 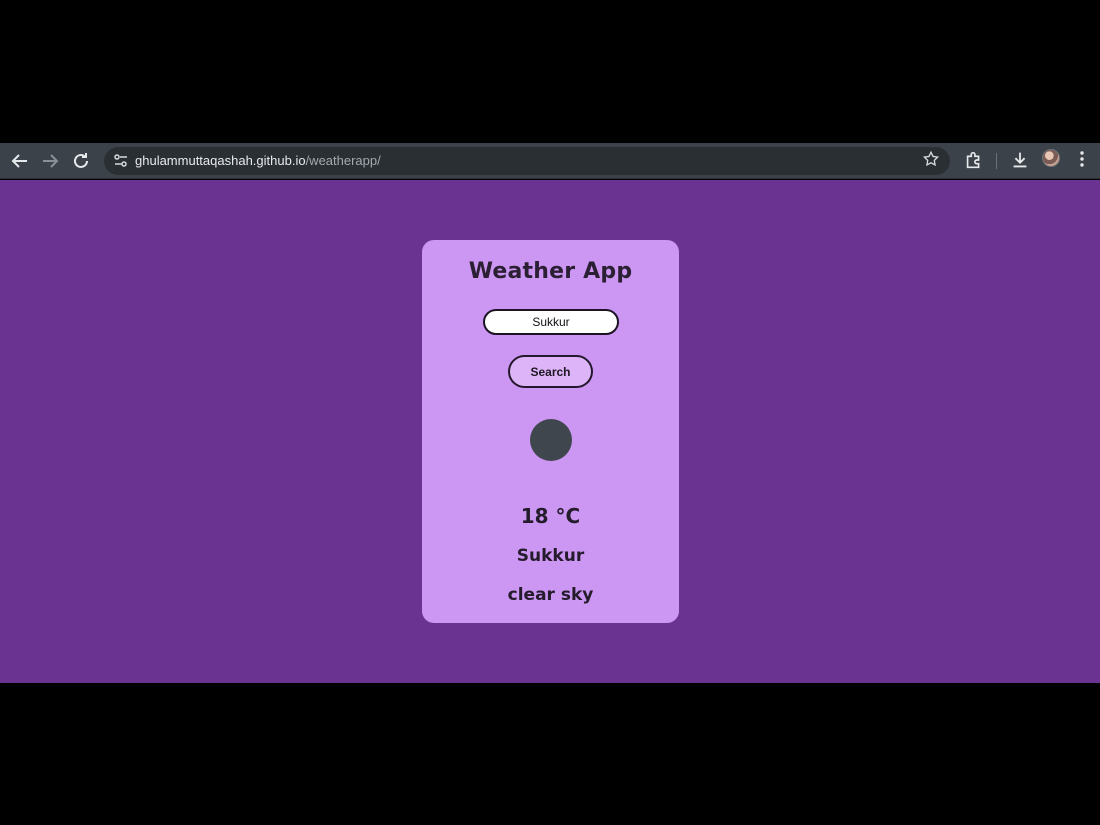 What do you see at coordinates (931, 158) in the screenshot?
I see `star-icon` at bounding box center [931, 158].